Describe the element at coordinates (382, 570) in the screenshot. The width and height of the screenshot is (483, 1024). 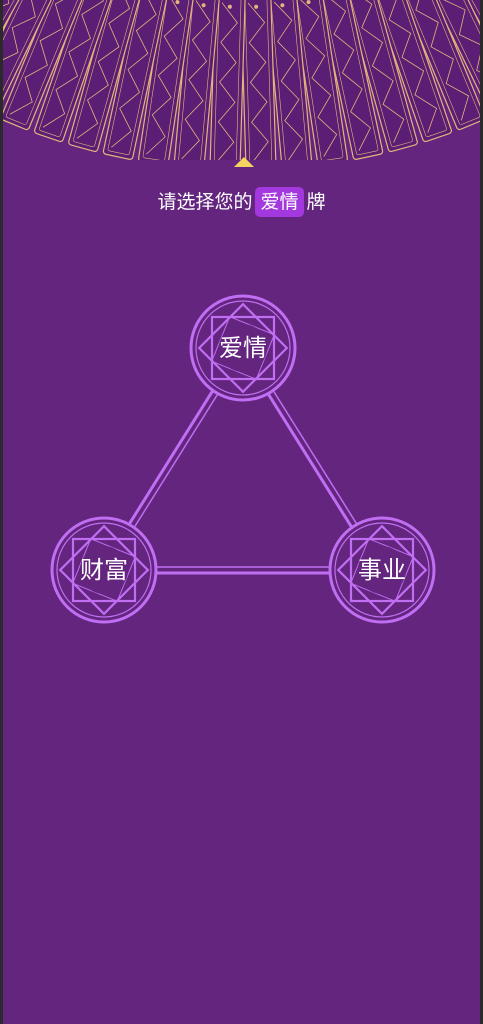
I see `node-career-label: 事业` at that location.